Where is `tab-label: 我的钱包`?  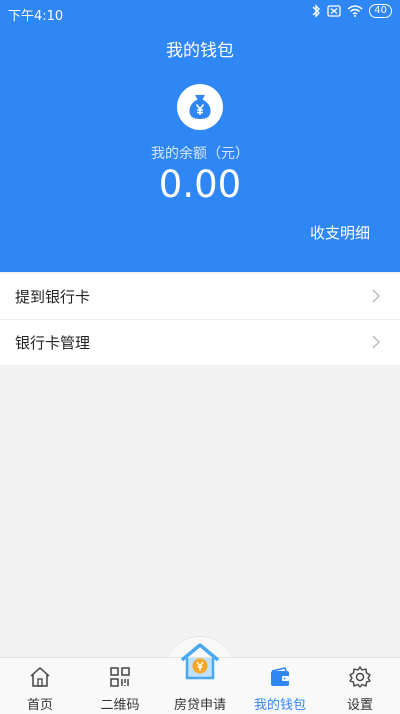
tab-label: 我的钱包 is located at coordinates (279, 705).